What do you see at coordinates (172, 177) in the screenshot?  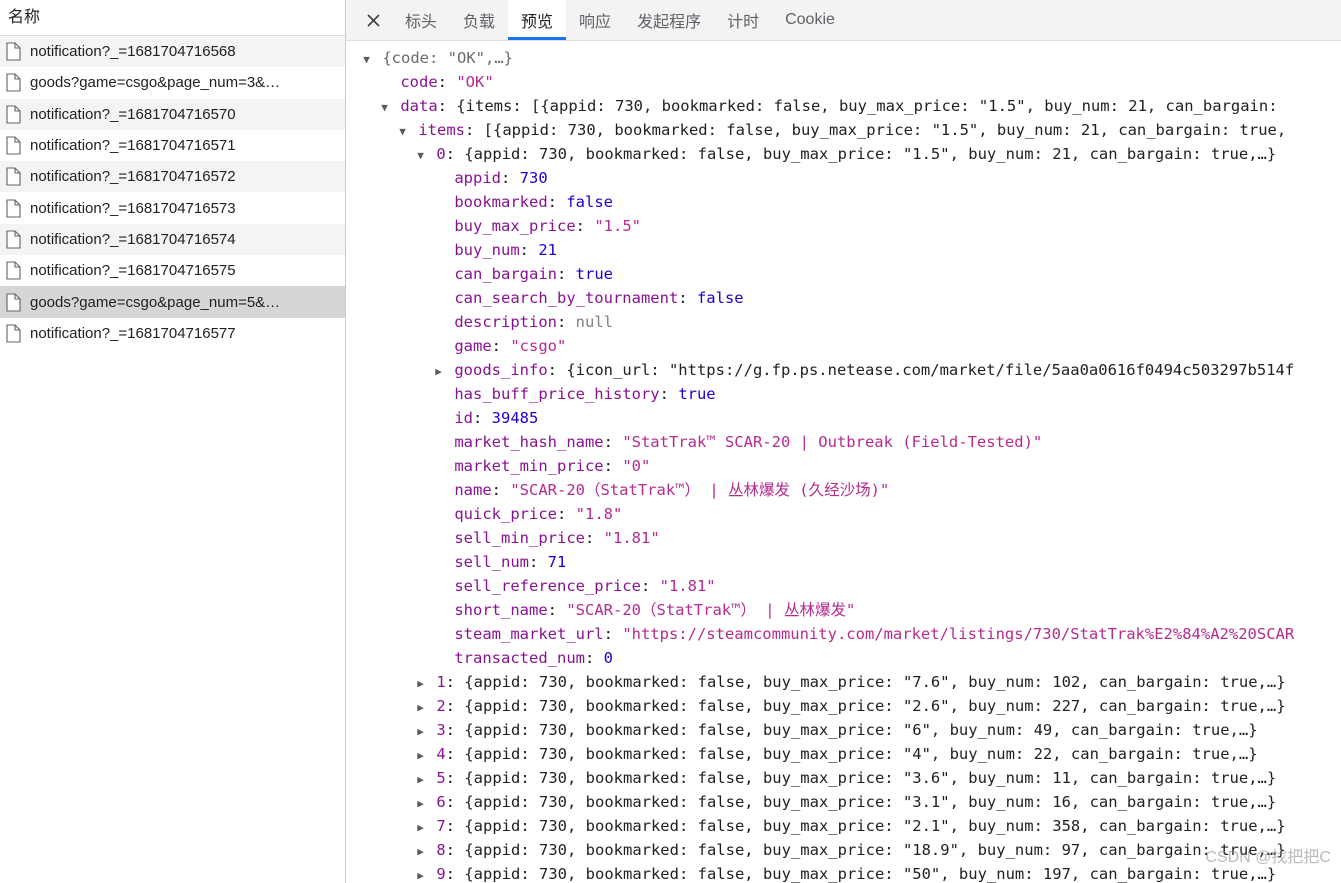 I see `request-list-item: notification?_=1681704716572` at bounding box center [172, 177].